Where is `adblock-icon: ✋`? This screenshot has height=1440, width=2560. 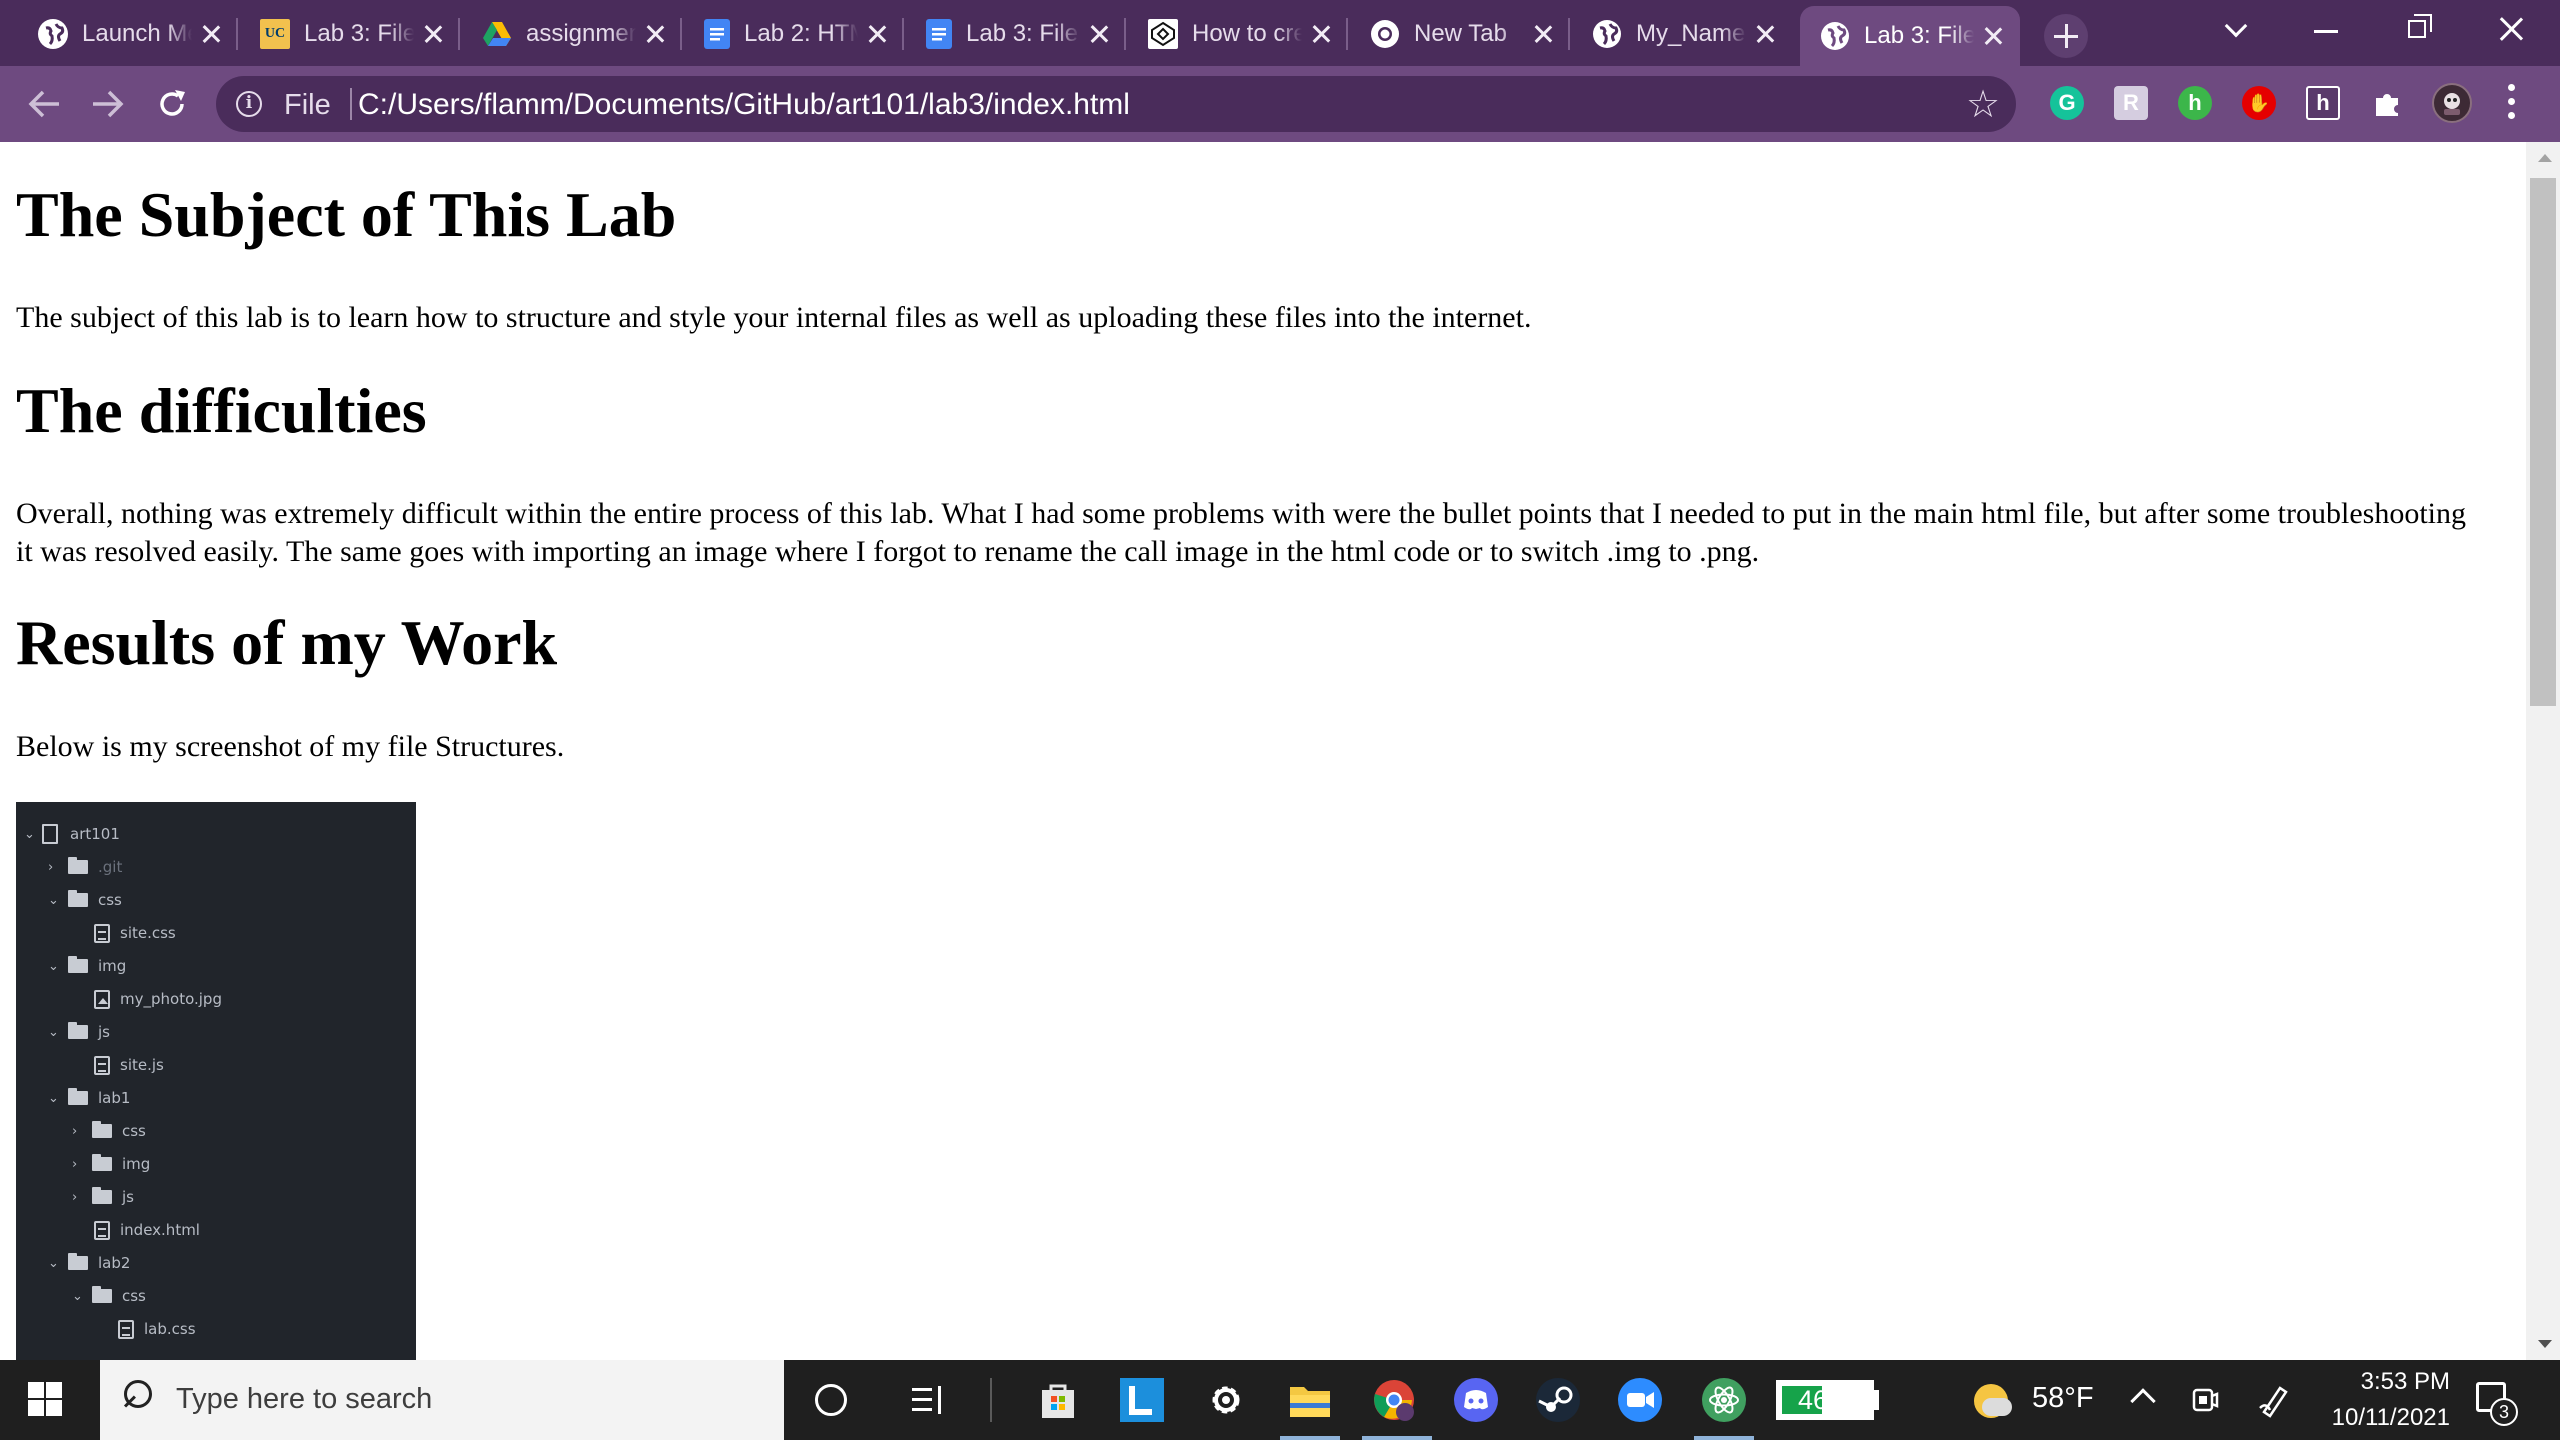 adblock-icon: ✋ is located at coordinates (2259, 103).